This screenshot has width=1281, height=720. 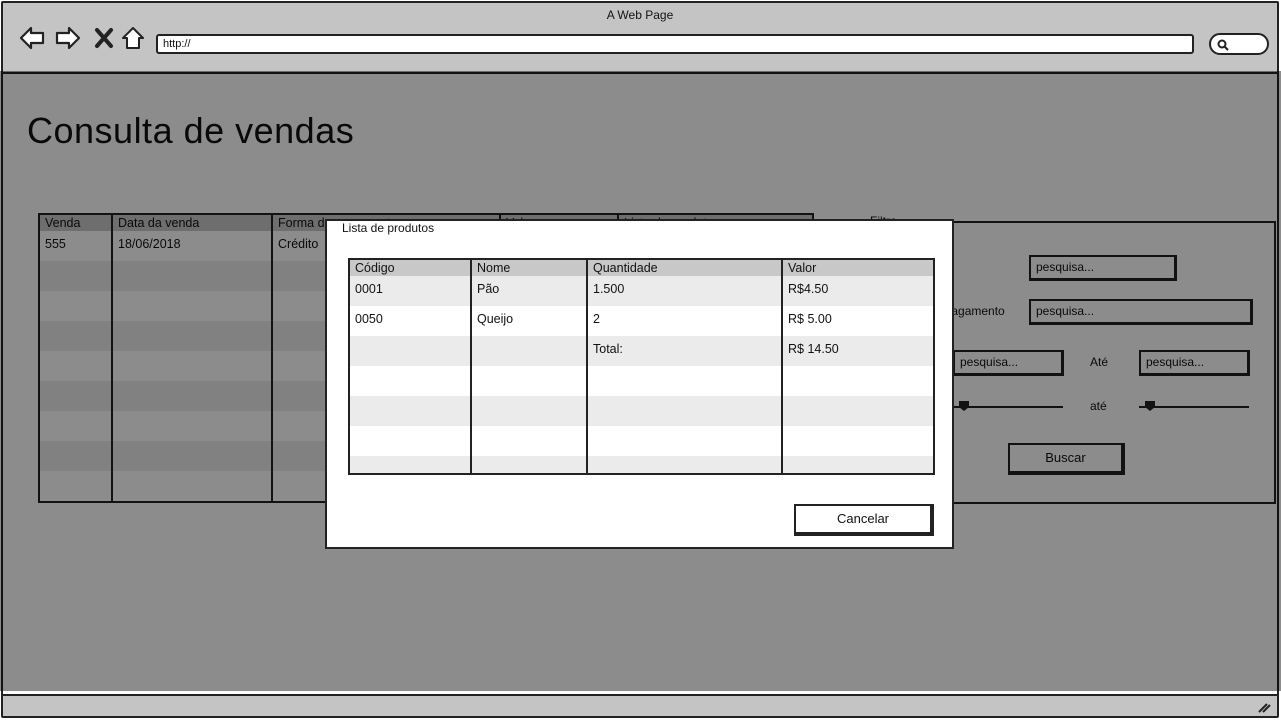 I want to click on cancel-button: Cancelar, so click(x=864, y=520).